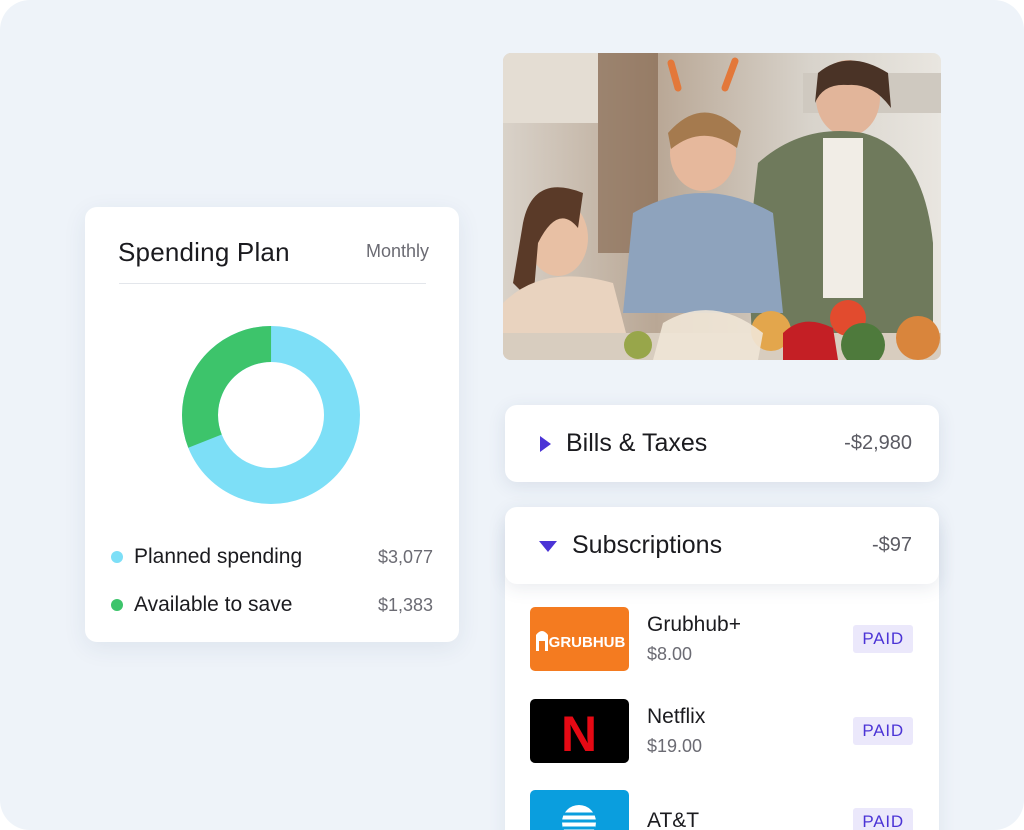  I want to click on legend-label: Planned spending, so click(218, 556).